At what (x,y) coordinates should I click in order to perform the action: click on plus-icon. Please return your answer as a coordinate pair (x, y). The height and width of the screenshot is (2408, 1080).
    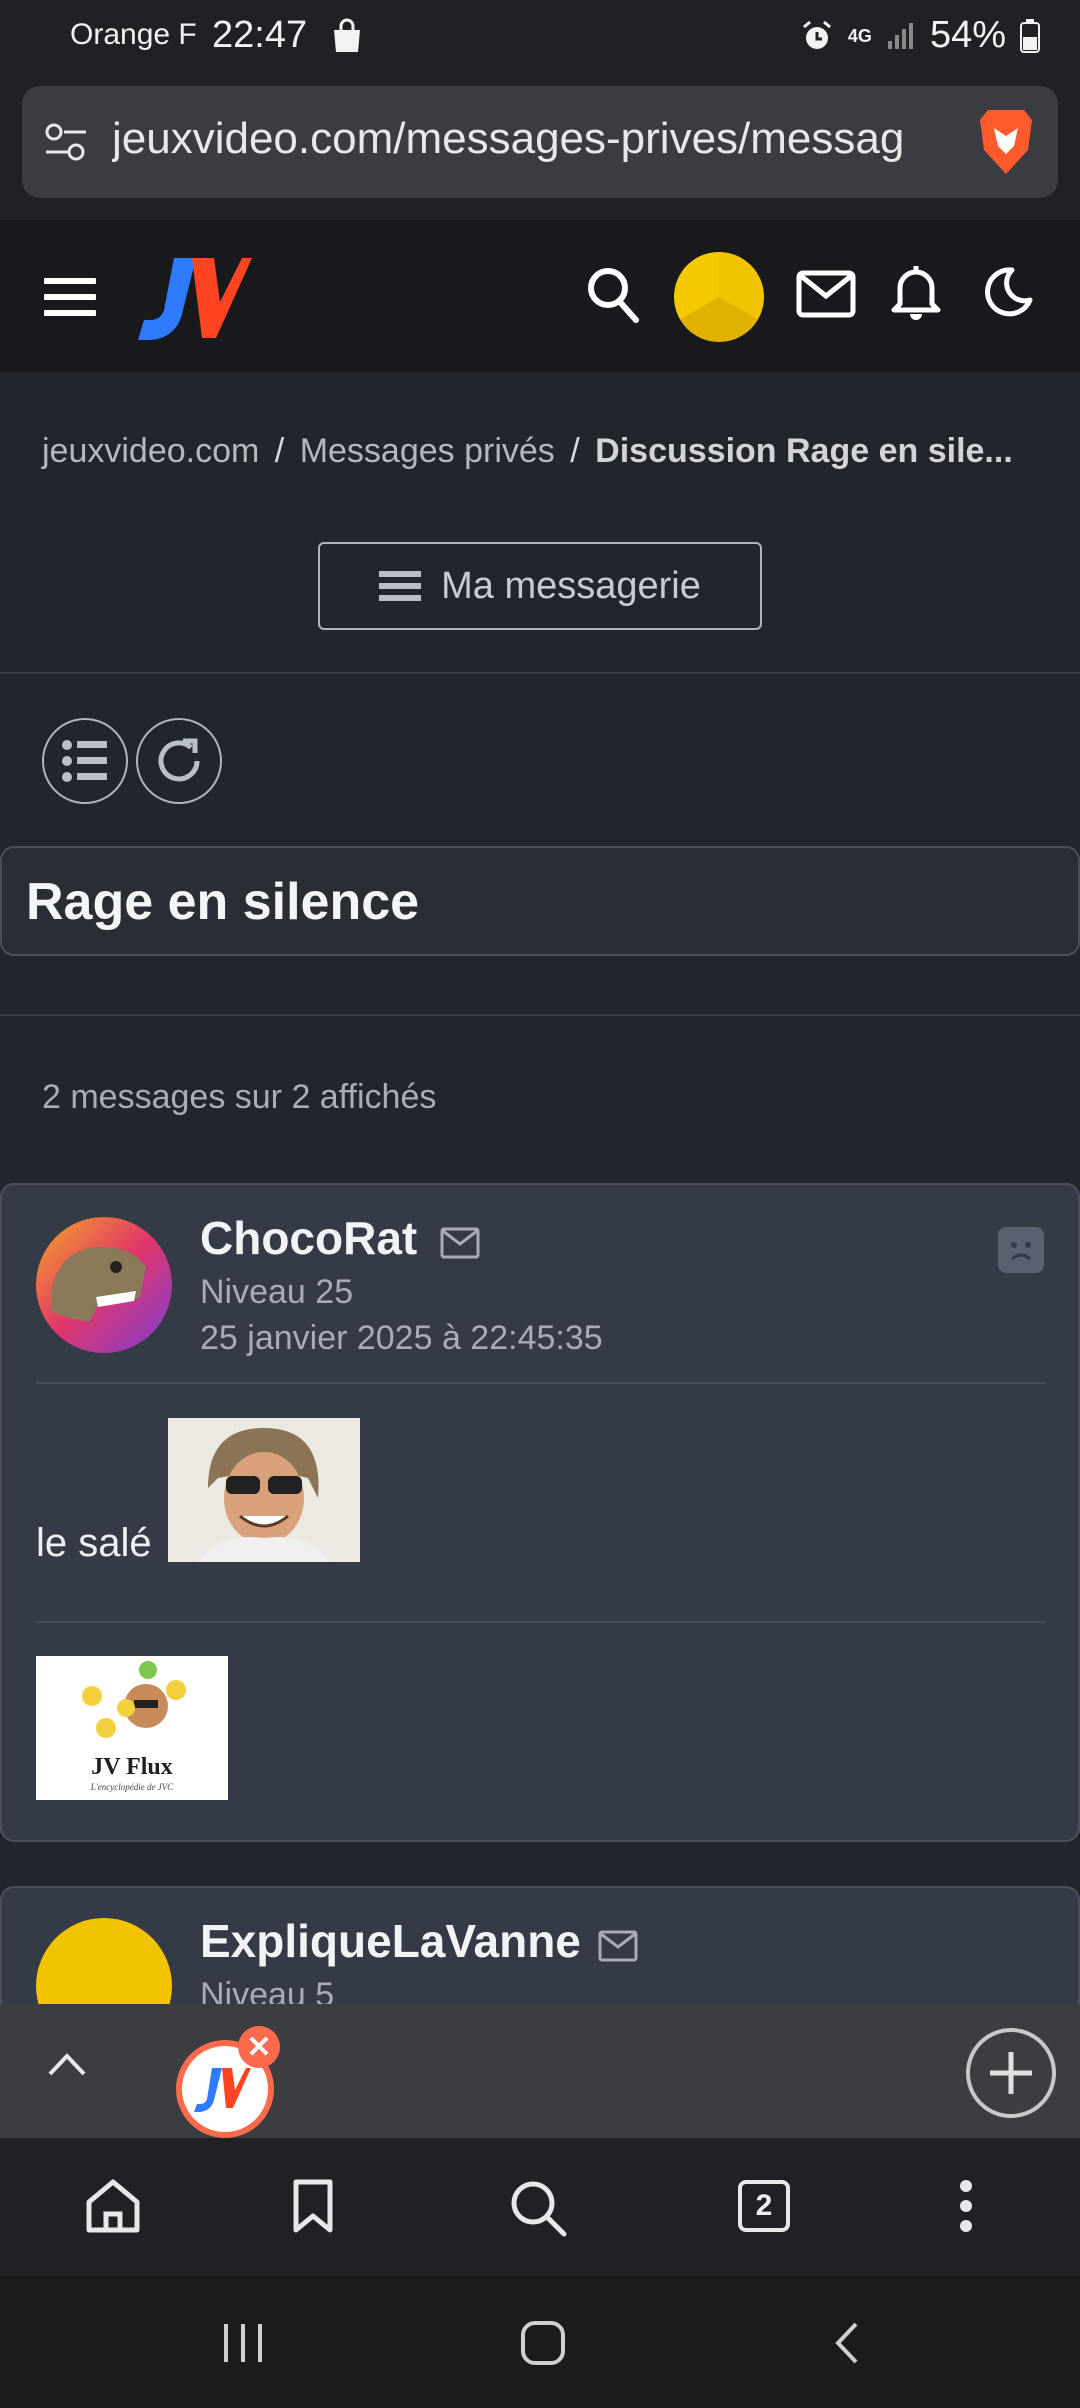
    Looking at the image, I should click on (1011, 2073).